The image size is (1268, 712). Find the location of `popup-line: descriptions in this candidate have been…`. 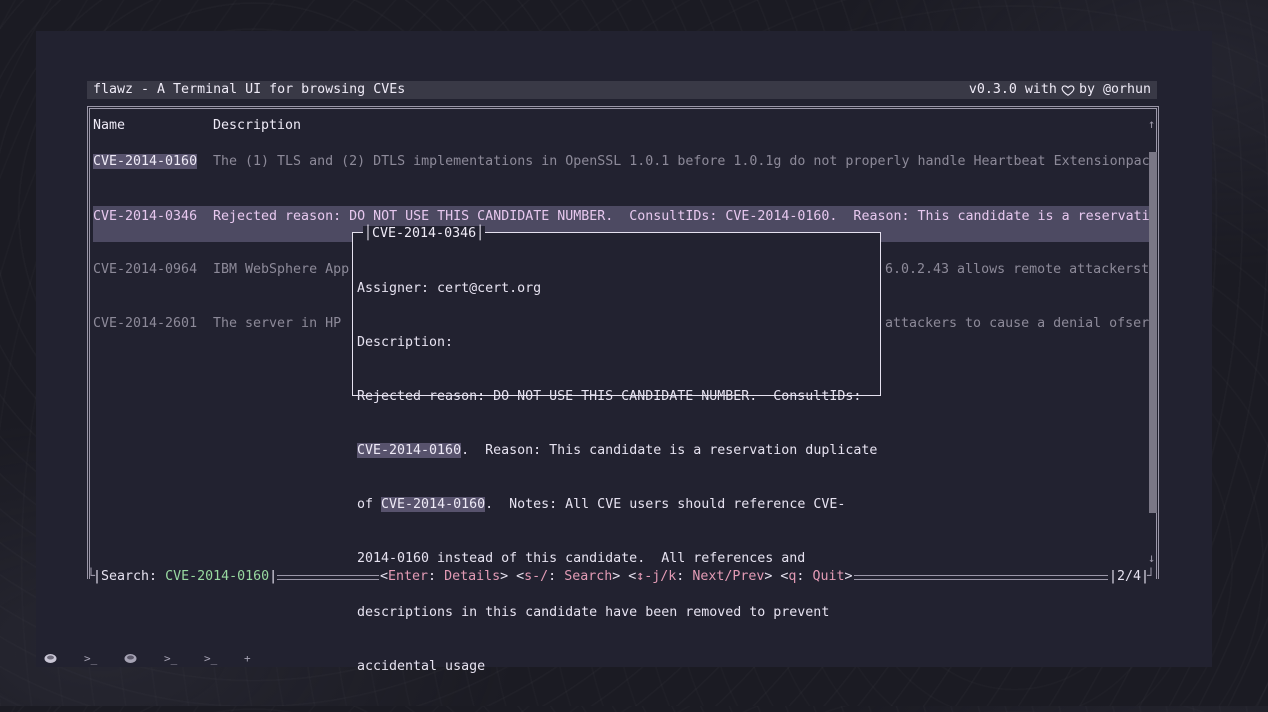

popup-line: descriptions in this candidate have been… is located at coordinates (593, 612).